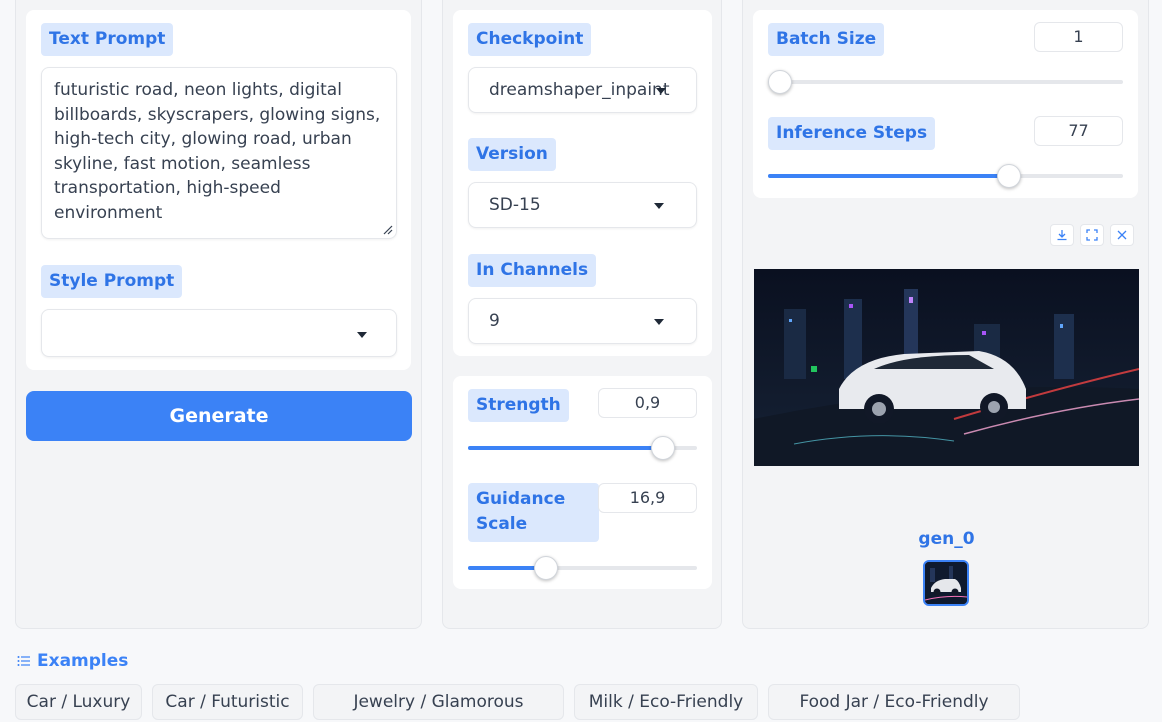 This screenshot has height=722, width=1162. What do you see at coordinates (494, 321) in the screenshot?
I see `in-channels-value: 9` at bounding box center [494, 321].